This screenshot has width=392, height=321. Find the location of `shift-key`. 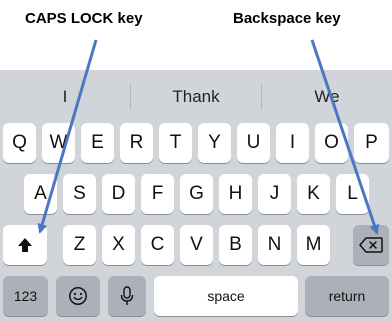

shift-key is located at coordinates (25, 245).